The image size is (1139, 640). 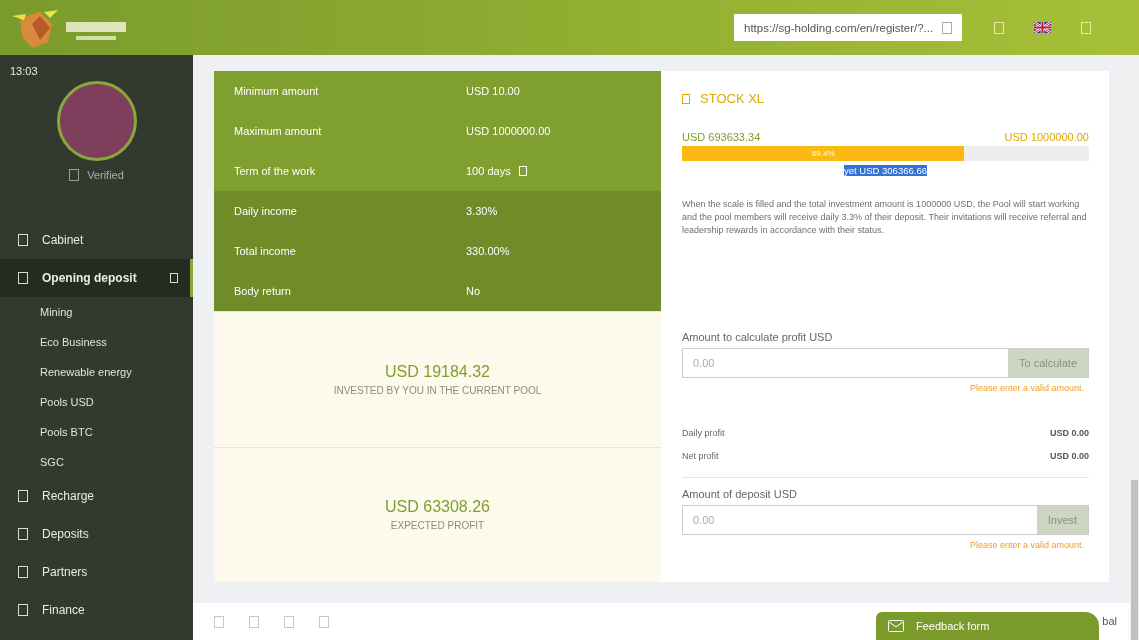 I want to click on result-label: Net profit, so click(x=700, y=455).